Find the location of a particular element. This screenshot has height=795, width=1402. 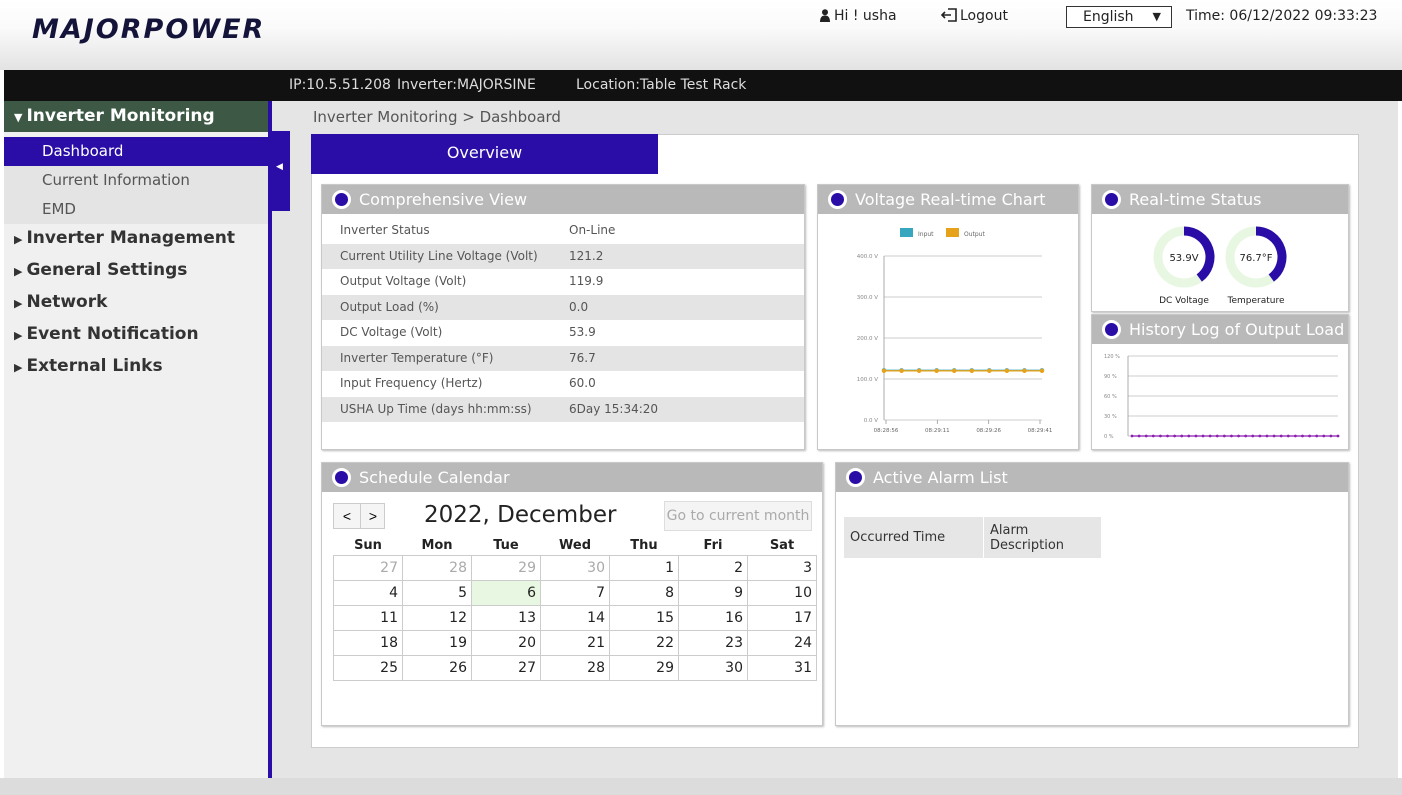

language-select: English ▼ is located at coordinates (1119, 17).